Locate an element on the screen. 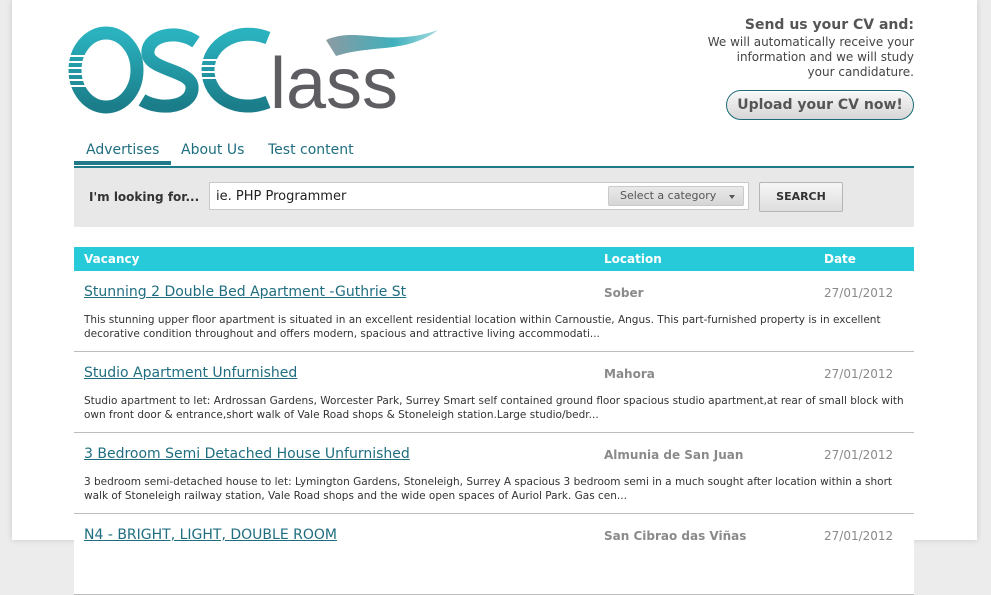  column-header-location: Location is located at coordinates (633, 259).